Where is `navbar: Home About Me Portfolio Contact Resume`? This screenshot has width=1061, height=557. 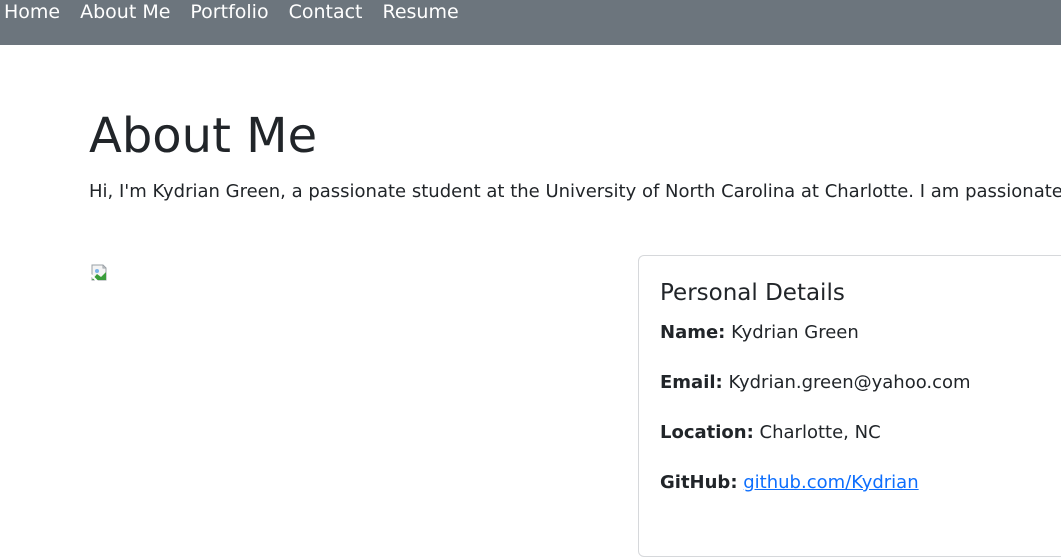
navbar: Home About Me Portfolio Contact Resume is located at coordinates (530, 22).